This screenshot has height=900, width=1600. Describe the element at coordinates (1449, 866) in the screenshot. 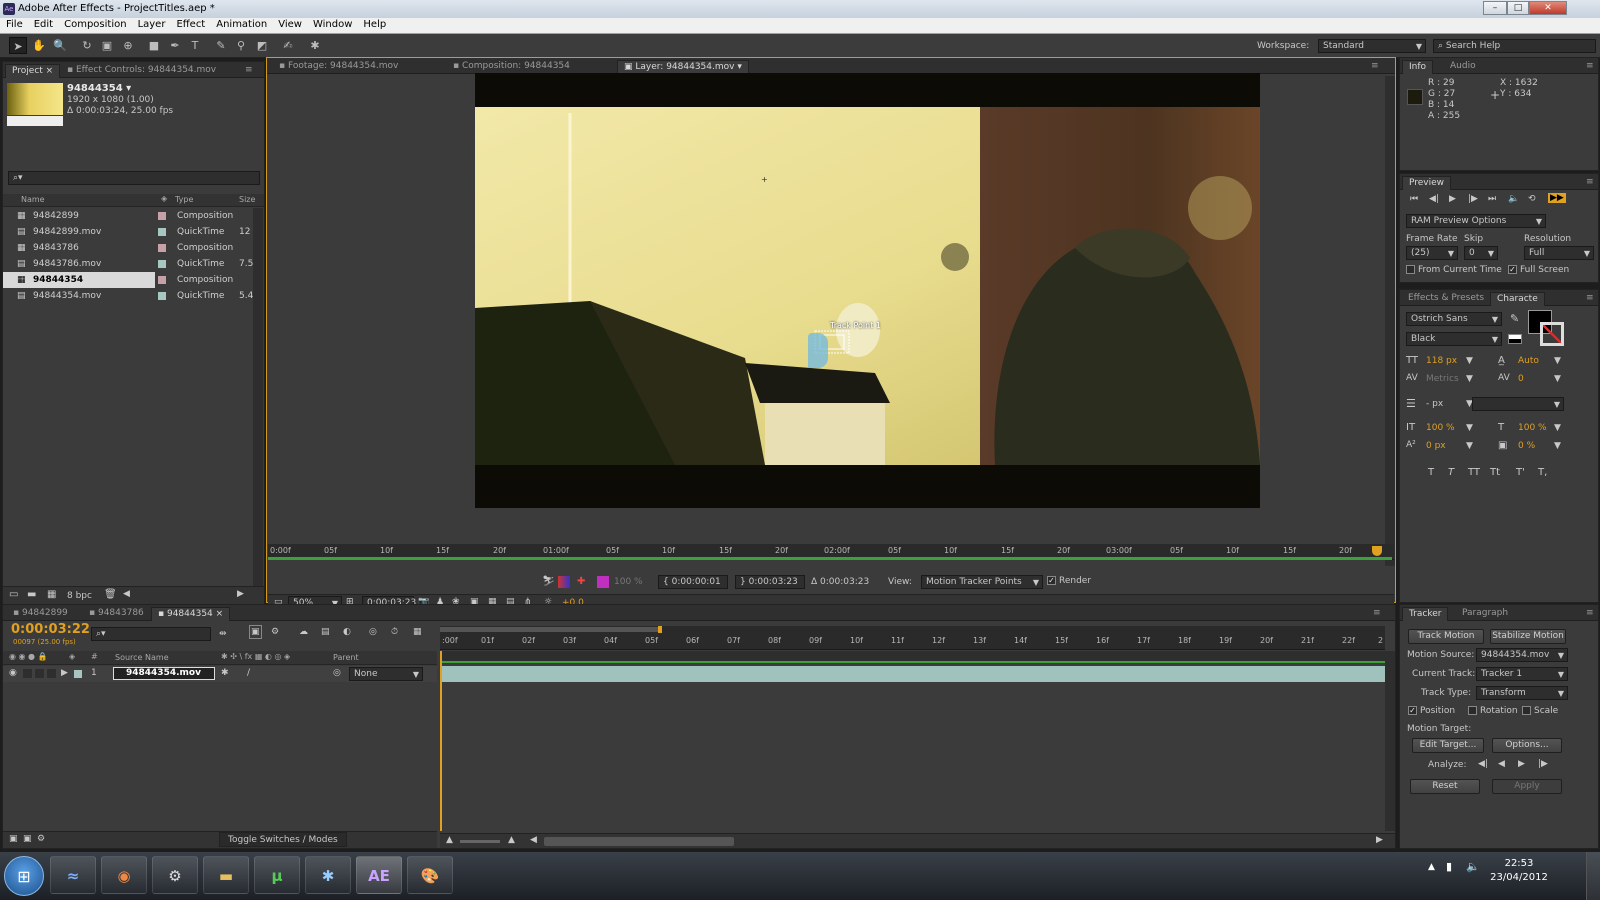

I see `network-icon: ▮` at that location.